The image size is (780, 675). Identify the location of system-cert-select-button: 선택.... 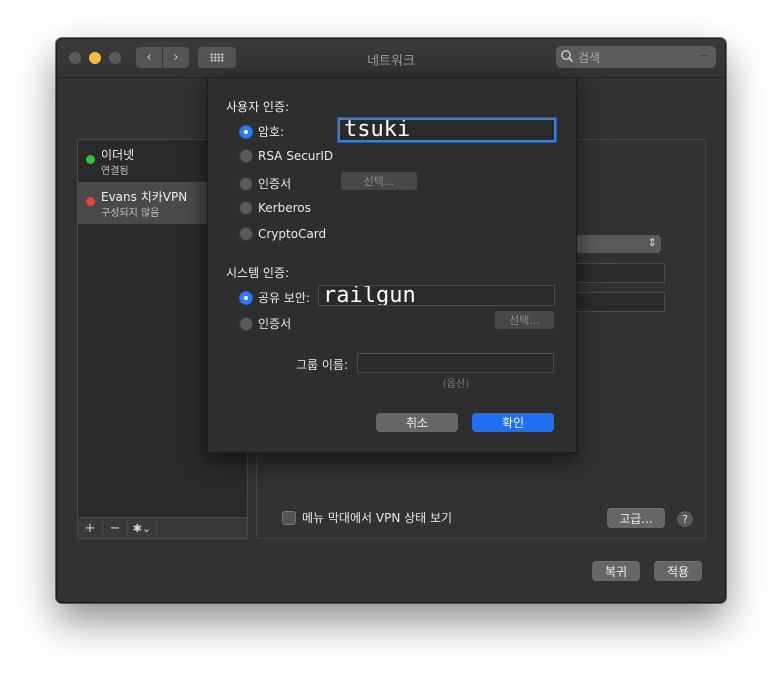
(524, 320).